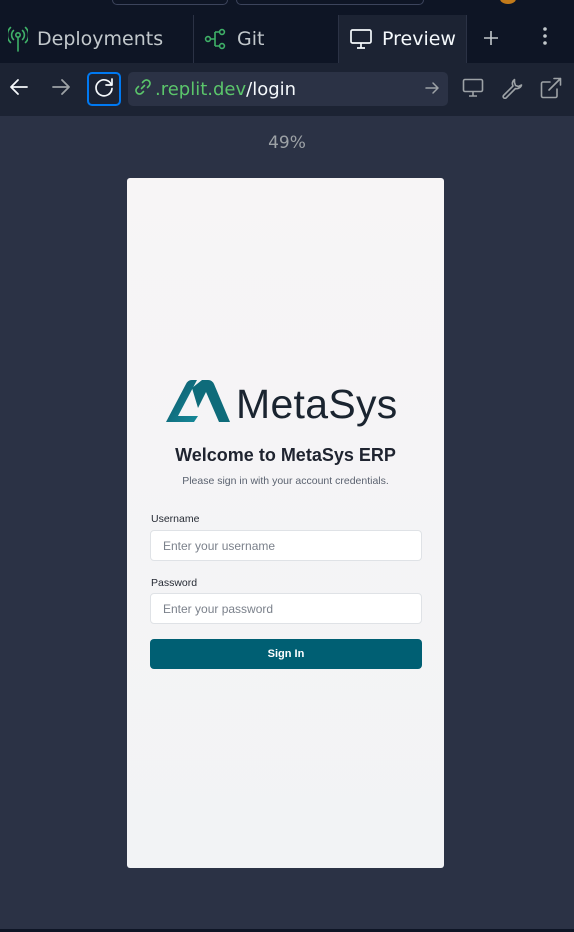  What do you see at coordinates (100, 39) in the screenshot?
I see `tab-label: Deployments` at bounding box center [100, 39].